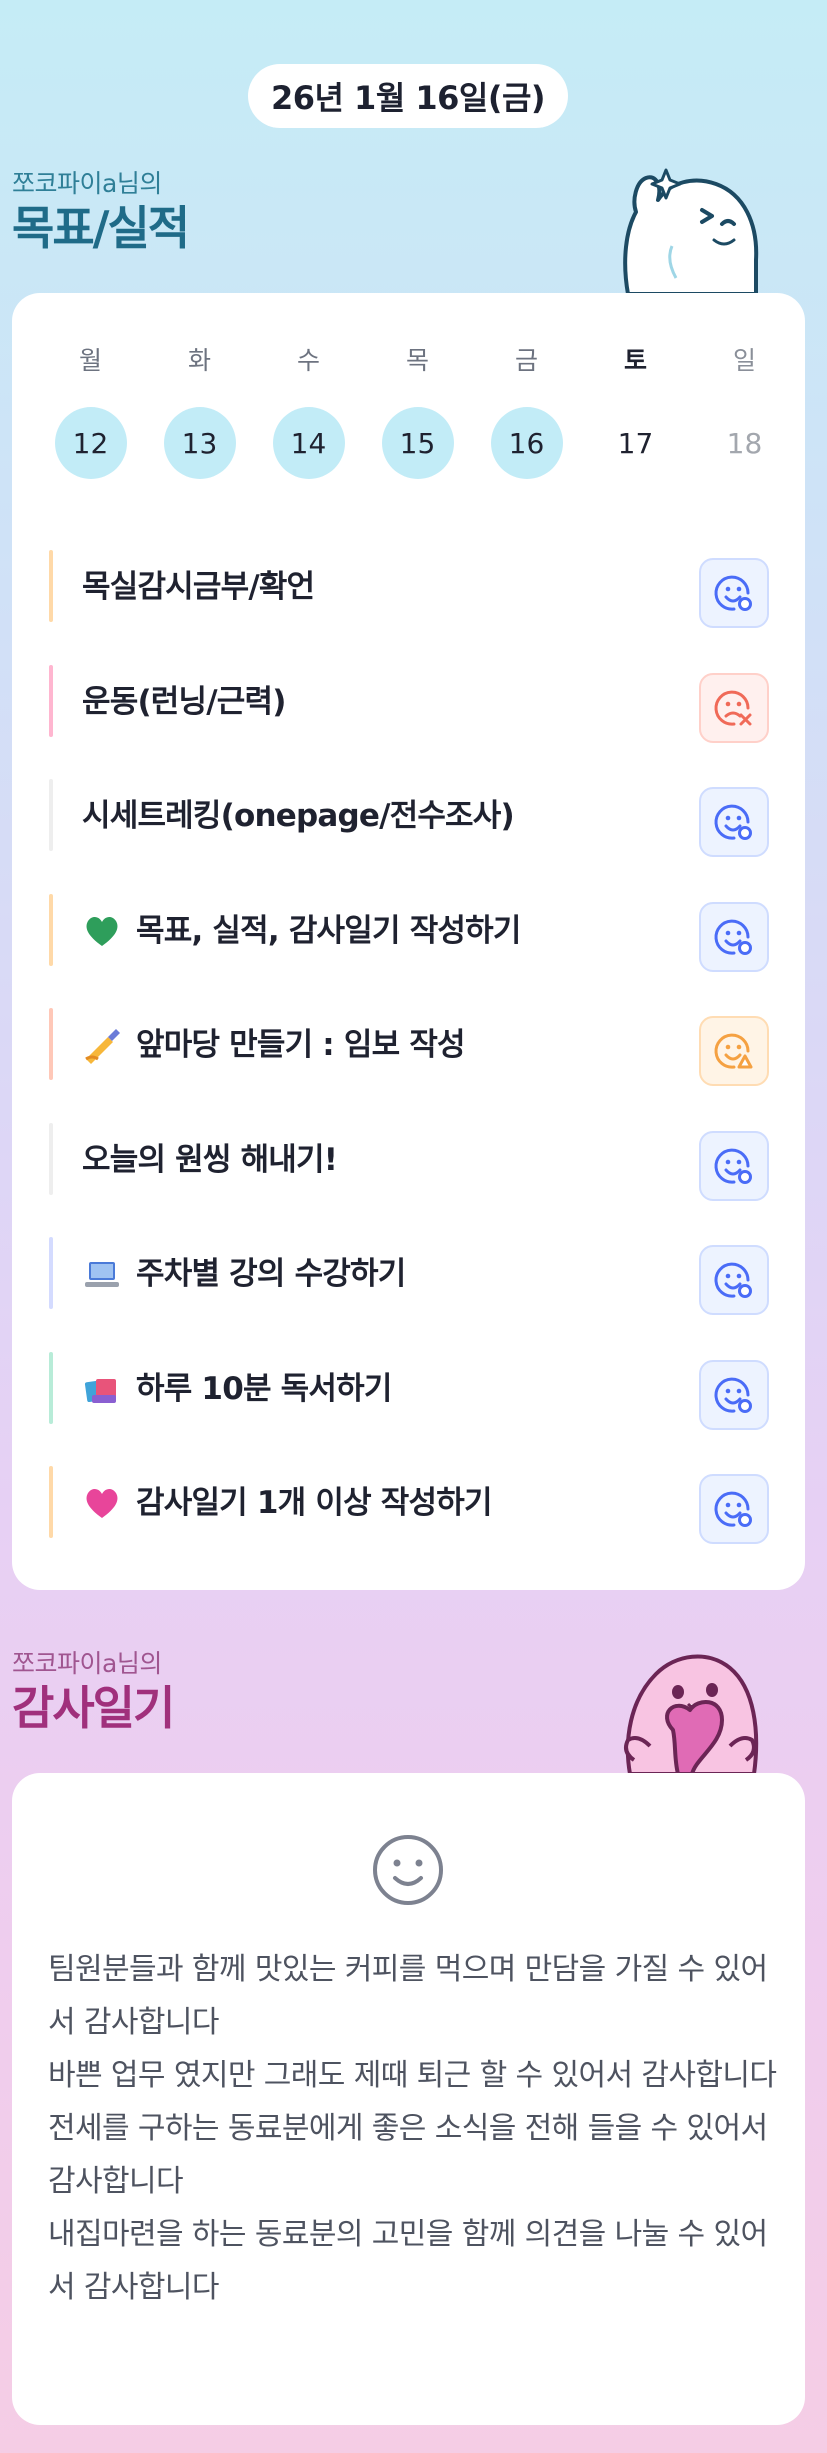  I want to click on goal-item: 감사일기 1개 이상 작성하기, so click(408, 1496).